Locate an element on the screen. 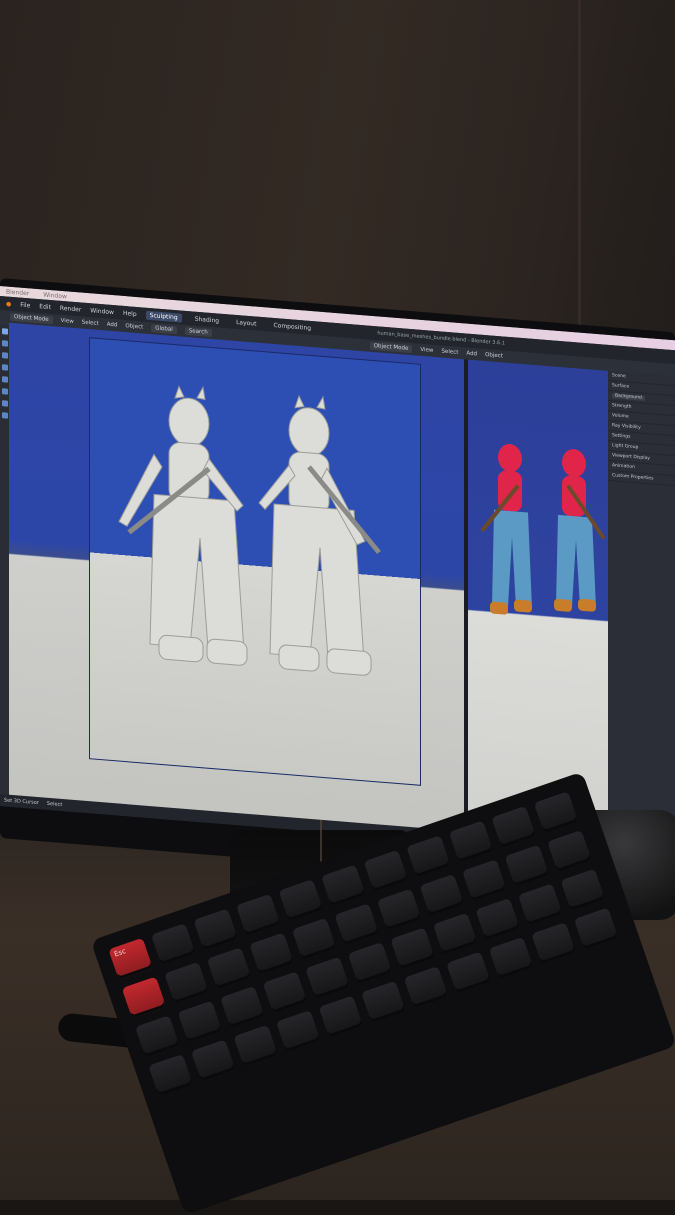  tool-shelf is located at coordinates (4, 561).